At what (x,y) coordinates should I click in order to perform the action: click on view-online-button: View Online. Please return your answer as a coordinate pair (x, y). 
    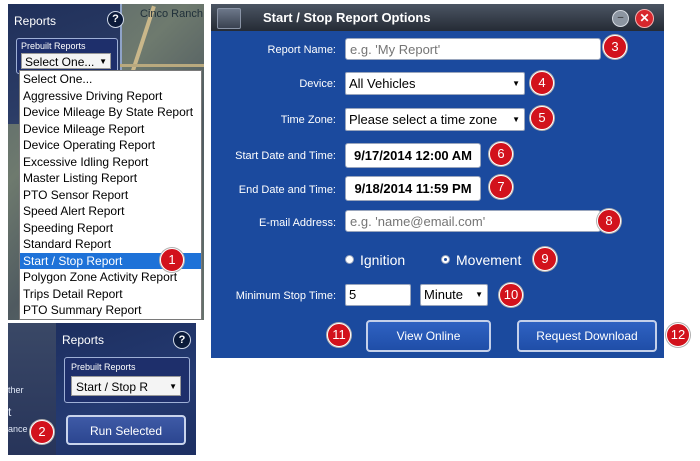
    Looking at the image, I should click on (428, 336).